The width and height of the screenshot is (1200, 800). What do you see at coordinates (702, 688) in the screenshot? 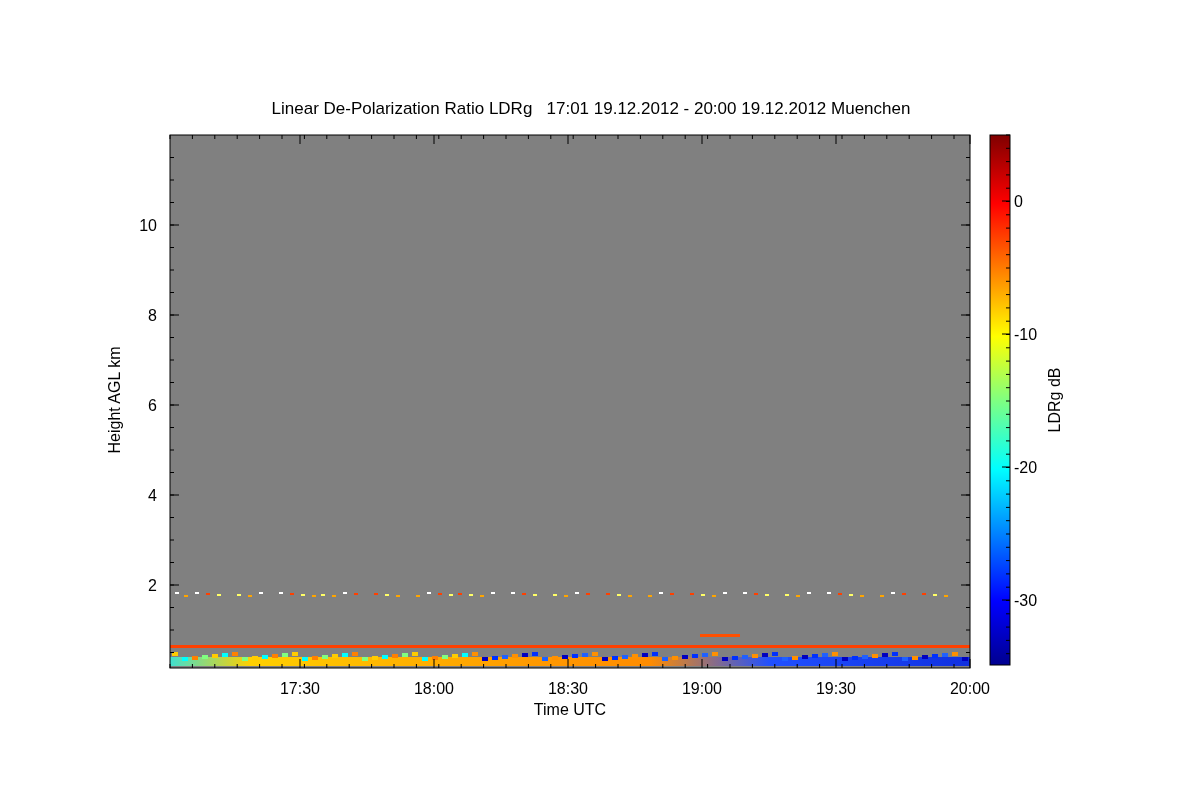
I see `x-tick-label: 19:00` at bounding box center [702, 688].